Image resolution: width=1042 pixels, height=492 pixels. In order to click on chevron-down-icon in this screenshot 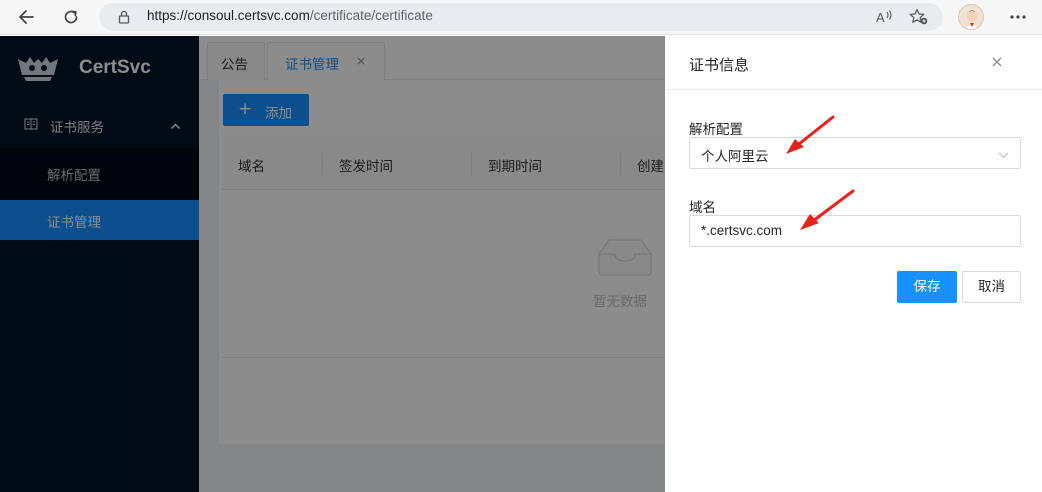, I will do `click(1003, 155)`.